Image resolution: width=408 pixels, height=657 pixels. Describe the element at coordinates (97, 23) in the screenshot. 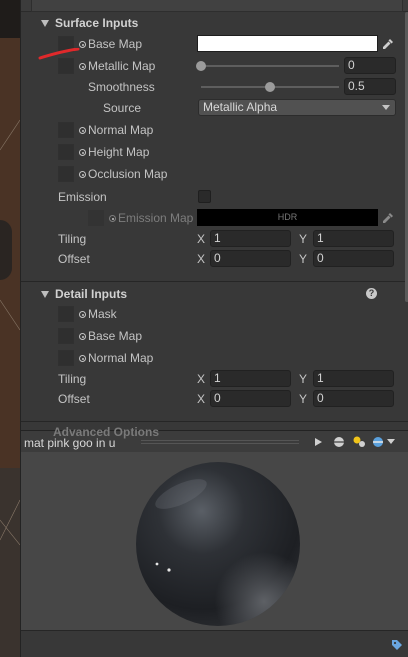

I see `surface-inputs-title: Surface Inputs` at that location.